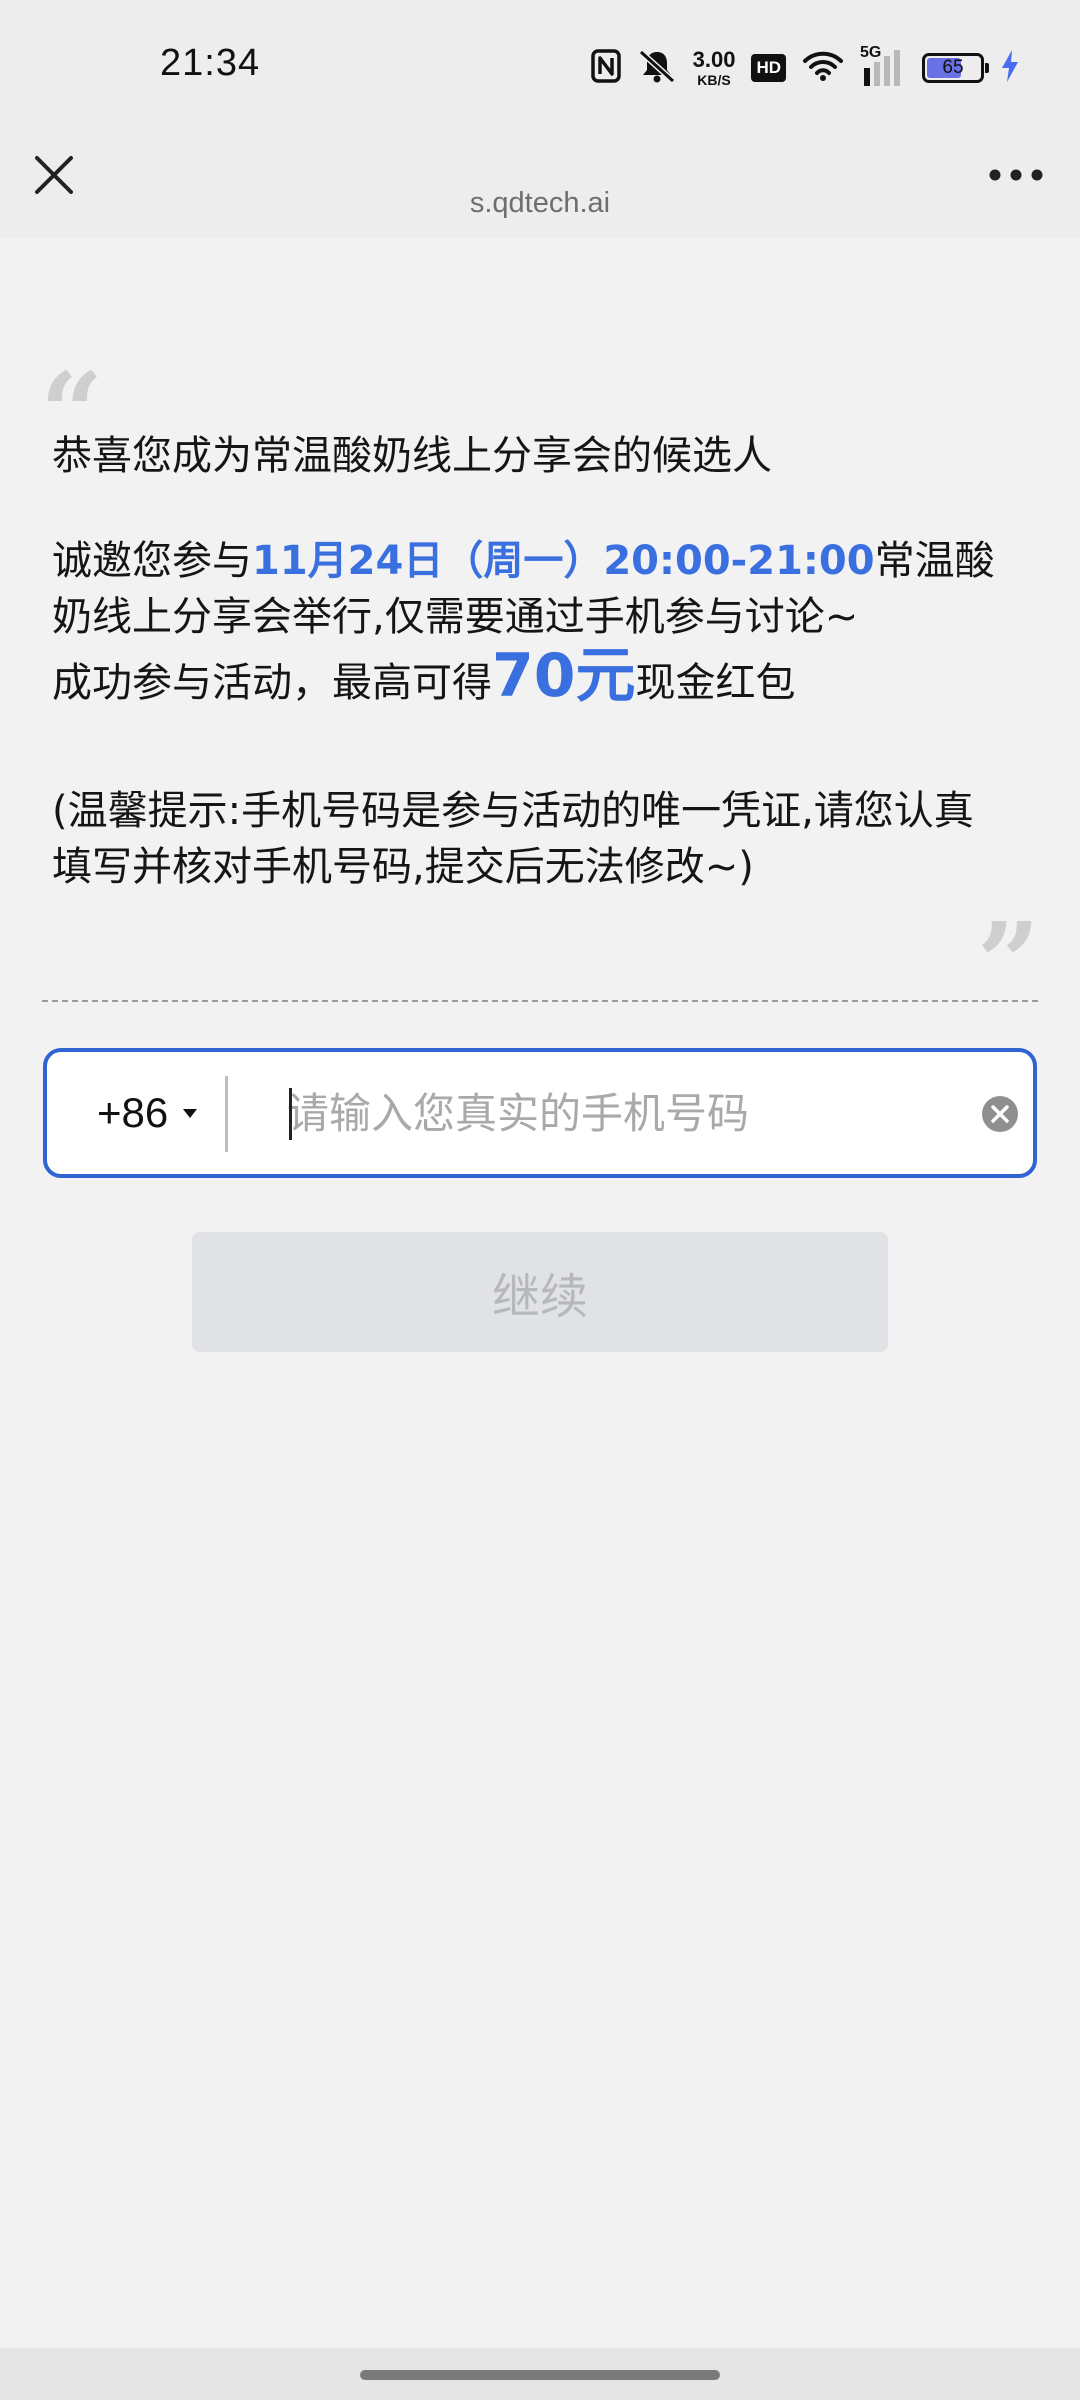 This screenshot has height=2400, width=1080. What do you see at coordinates (883, 66) in the screenshot?
I see `signal-icon: 5G` at bounding box center [883, 66].